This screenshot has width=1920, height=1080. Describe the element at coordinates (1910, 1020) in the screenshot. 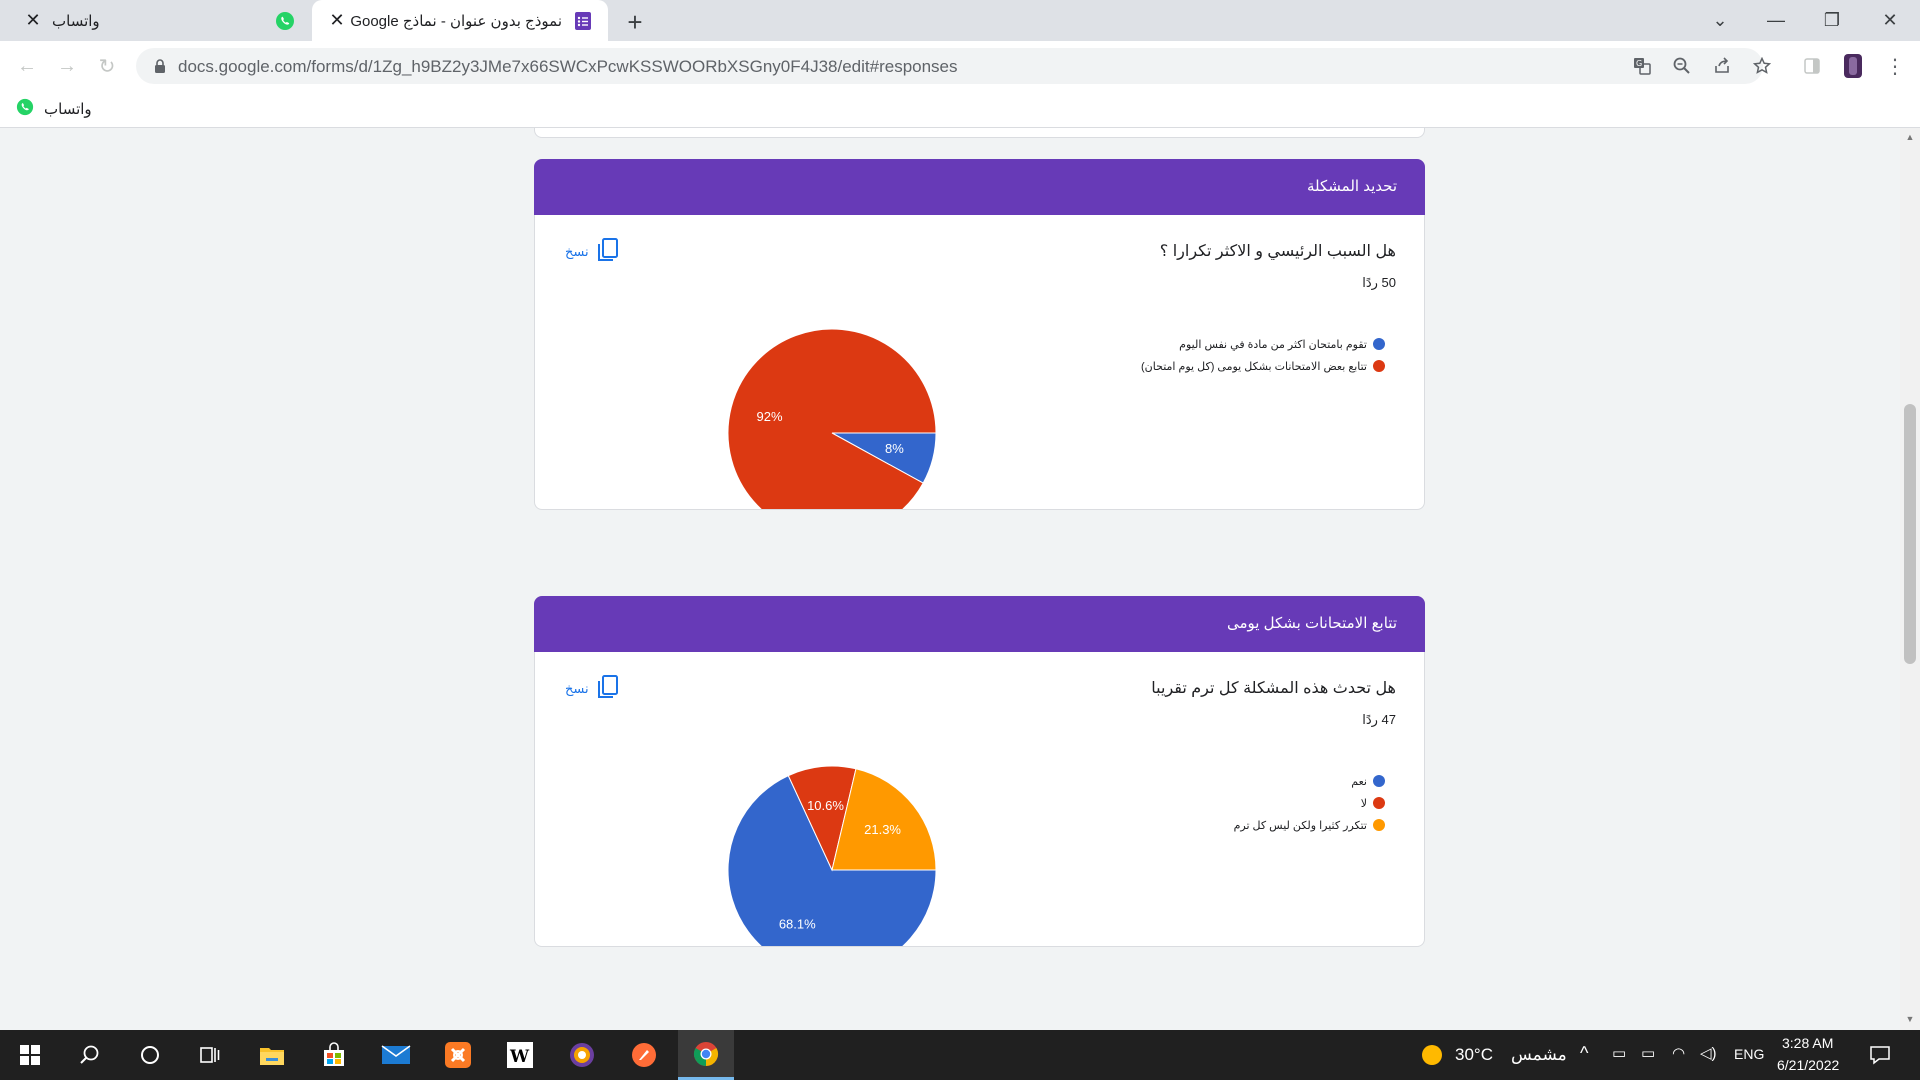

I see `scroll-down-icon: ▼` at that location.